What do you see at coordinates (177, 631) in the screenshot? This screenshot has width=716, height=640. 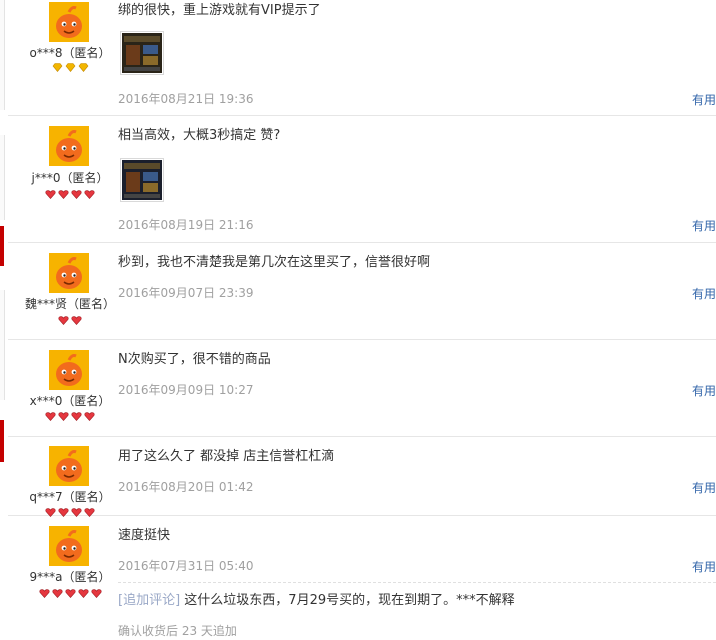 I see `append-review-meta: 确认收货后 23 天追加` at bounding box center [177, 631].